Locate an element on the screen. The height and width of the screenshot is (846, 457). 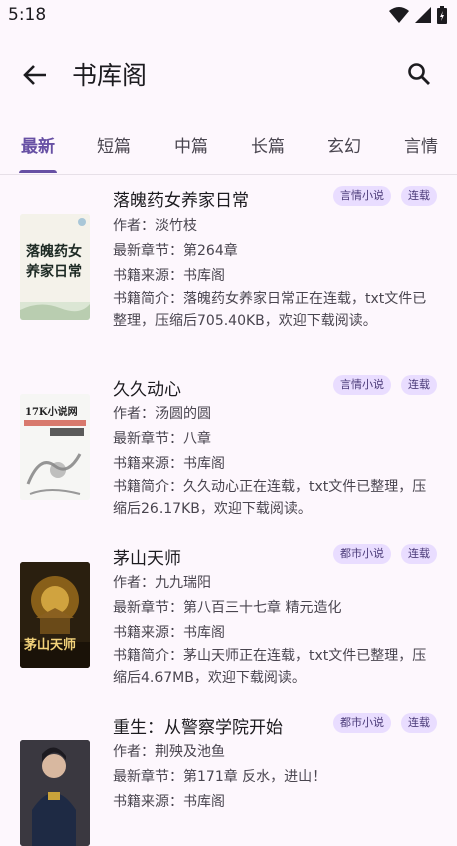
author-line: 作者：九九瑞阳 is located at coordinates (162, 582).